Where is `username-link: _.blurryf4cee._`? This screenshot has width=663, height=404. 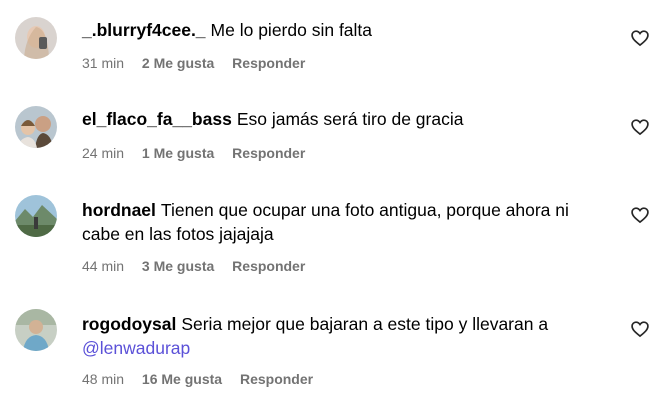 username-link: _.blurryf4cee._ is located at coordinates (144, 30).